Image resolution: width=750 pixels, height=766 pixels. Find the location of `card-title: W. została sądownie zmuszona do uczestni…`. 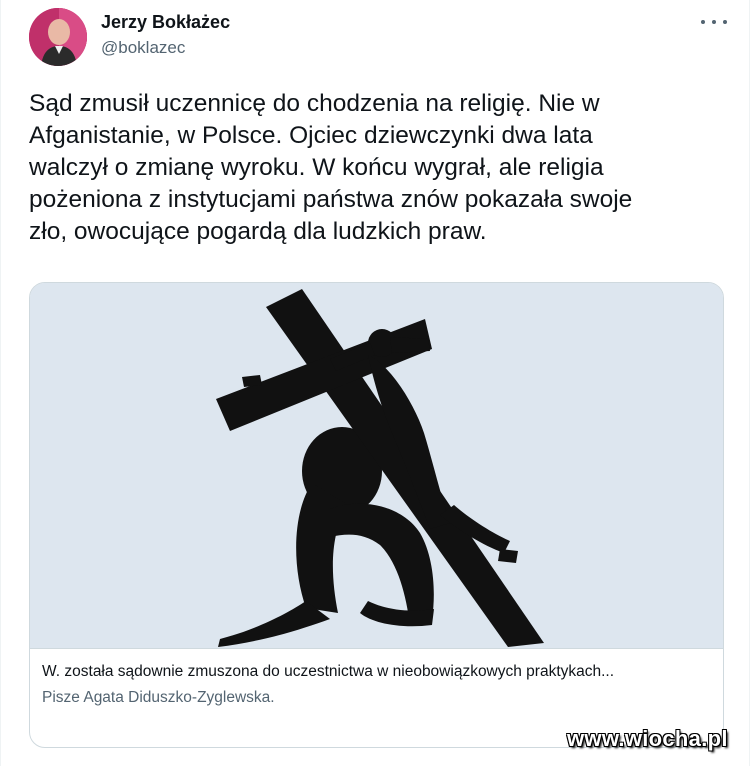

card-title: W. została sądownie zmuszona do uczestni… is located at coordinates (379, 672).